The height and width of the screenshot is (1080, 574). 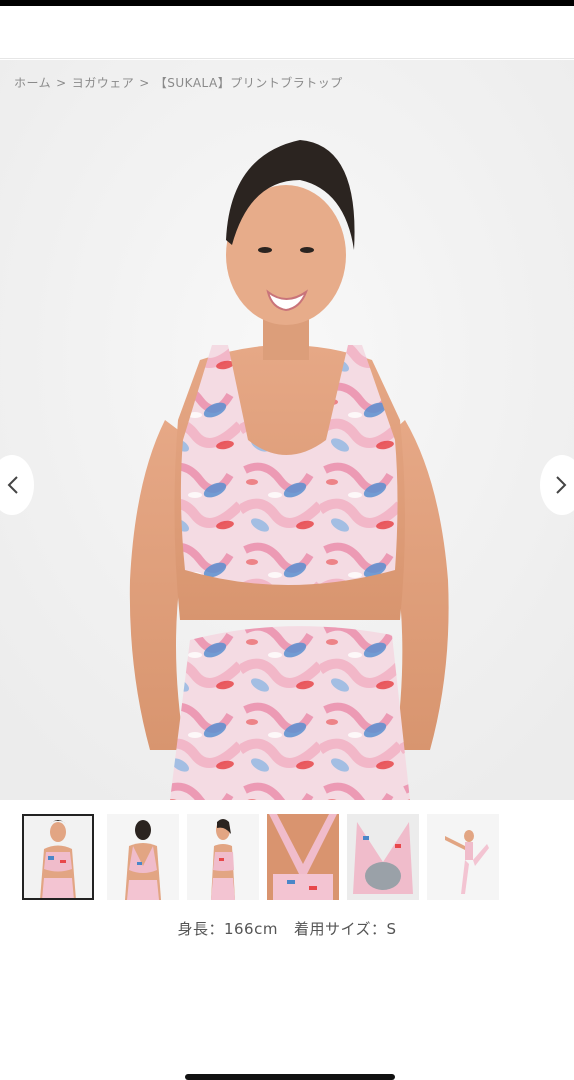 What do you see at coordinates (345, 929) in the screenshot?
I see `model-size: 着用サイズ：S` at bounding box center [345, 929].